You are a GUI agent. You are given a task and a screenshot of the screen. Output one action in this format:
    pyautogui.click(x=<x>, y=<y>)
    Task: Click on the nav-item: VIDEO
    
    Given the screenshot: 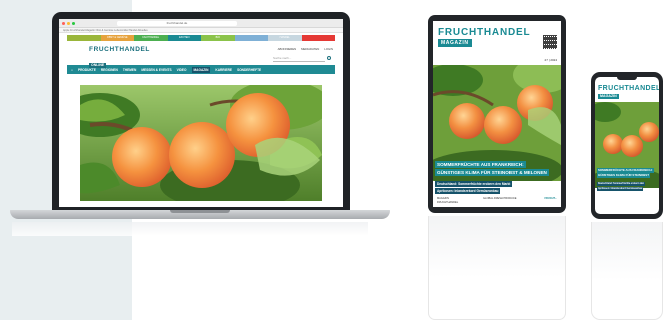 What is the action you would take?
    pyautogui.click(x=182, y=70)
    